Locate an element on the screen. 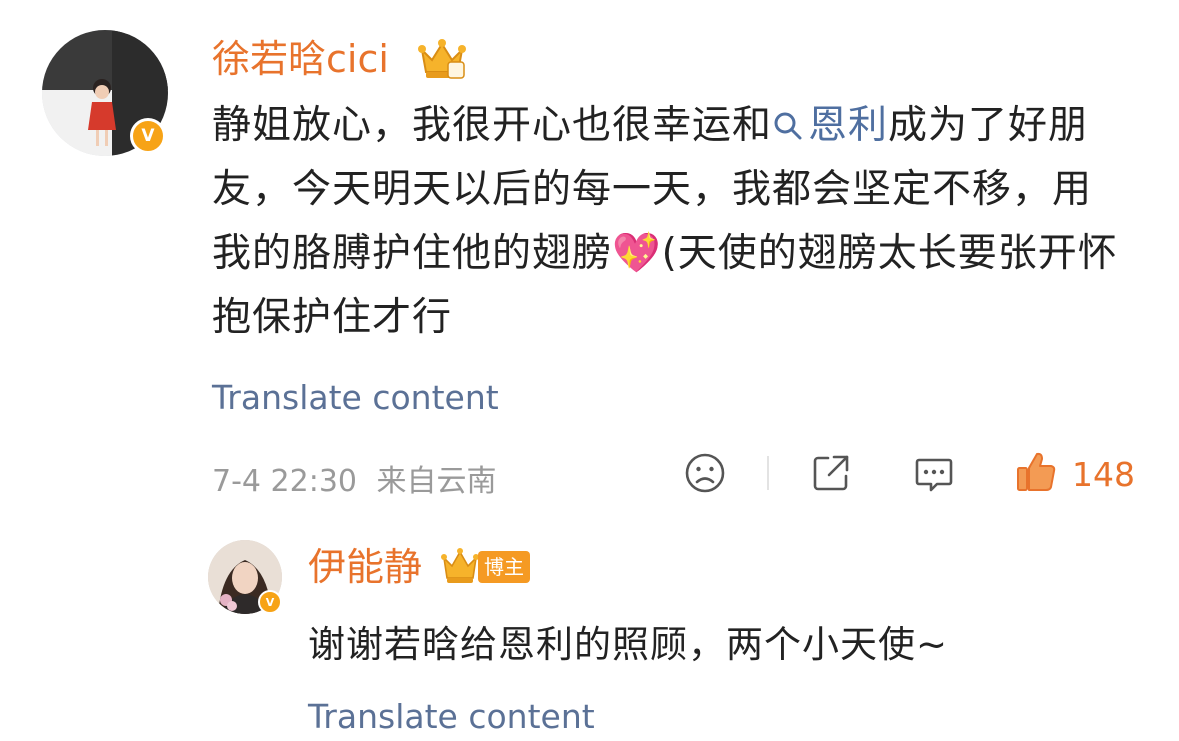 The height and width of the screenshot is (741, 1179). crown-icon is located at coordinates (442, 59).